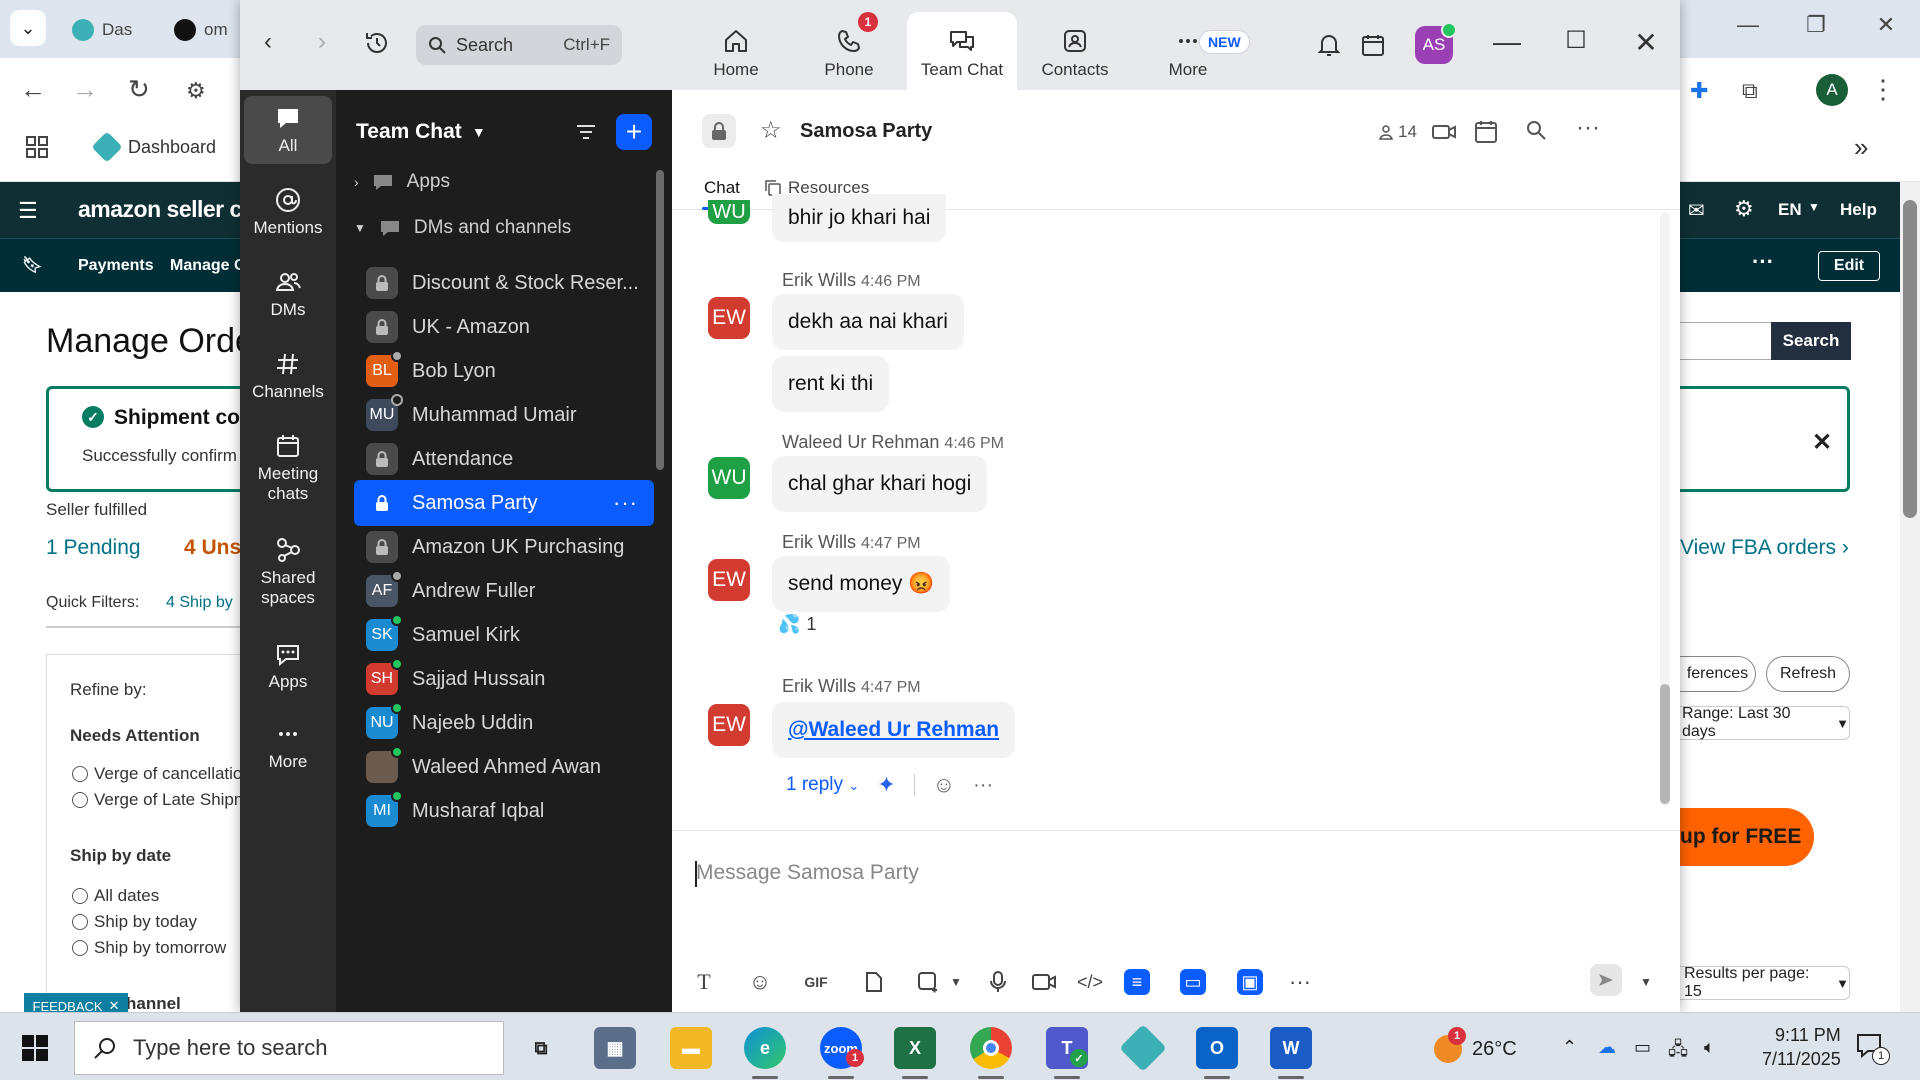  I want to click on send-button, so click(1606, 980).